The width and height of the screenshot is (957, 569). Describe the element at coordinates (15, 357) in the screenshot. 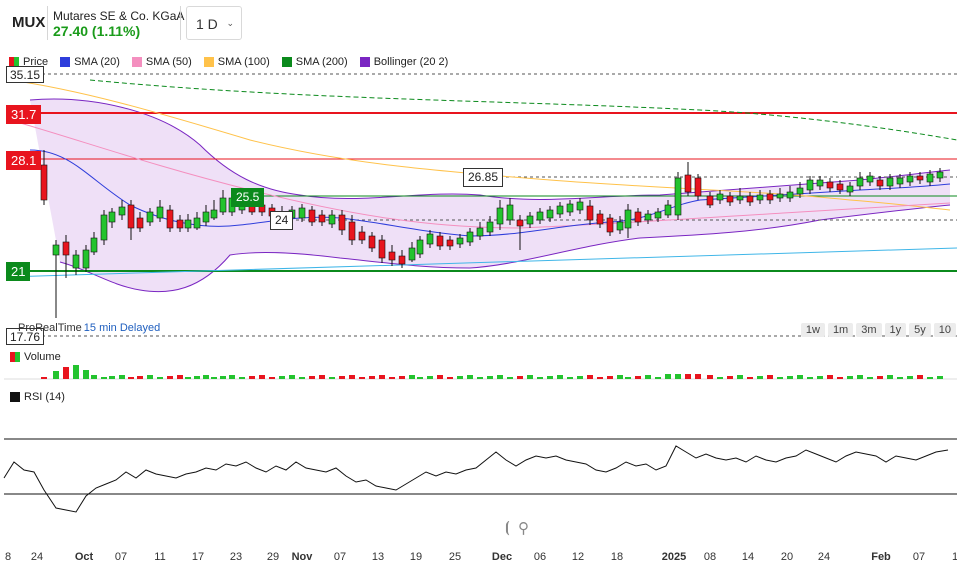

I see `volume-swatch-icon` at that location.